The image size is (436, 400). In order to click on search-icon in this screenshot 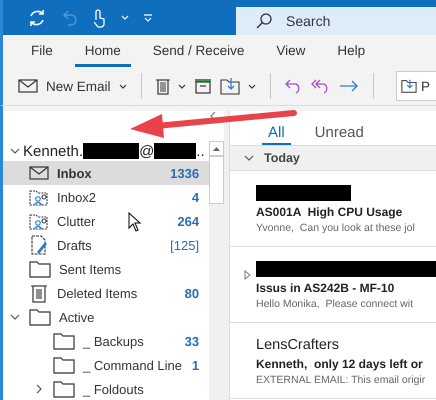, I will do `click(264, 21)`.